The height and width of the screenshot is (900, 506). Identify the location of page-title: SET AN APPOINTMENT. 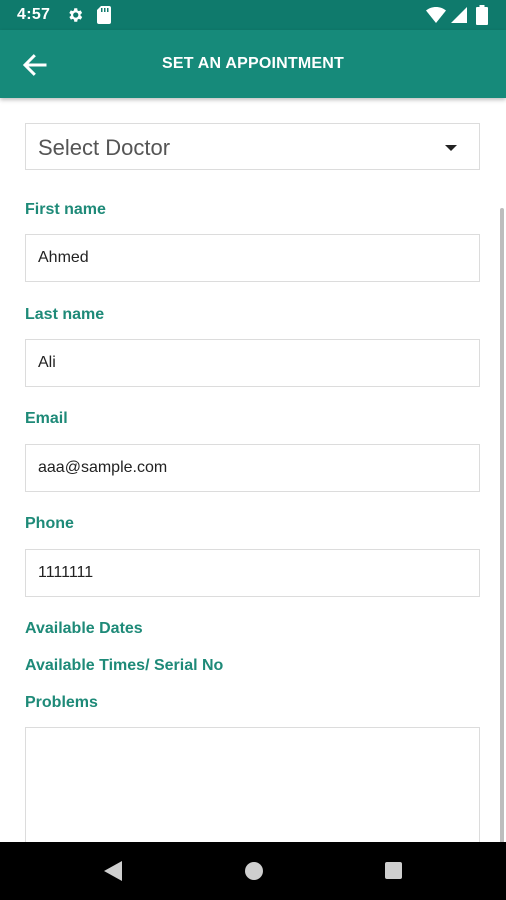
(253, 63).